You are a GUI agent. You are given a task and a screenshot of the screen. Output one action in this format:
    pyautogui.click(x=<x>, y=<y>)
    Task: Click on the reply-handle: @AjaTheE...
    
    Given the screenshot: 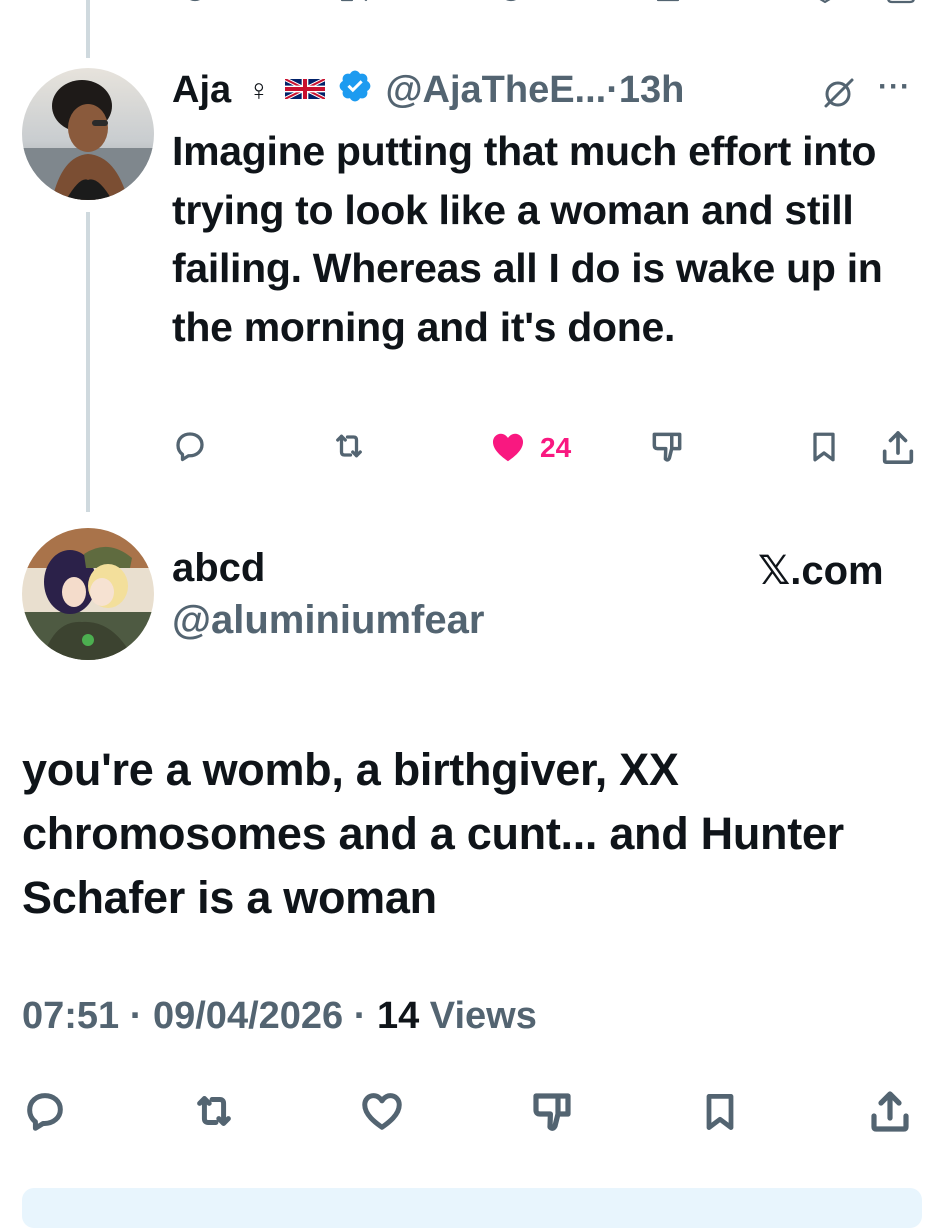 What is the action you would take?
    pyautogui.click(x=495, y=90)
    